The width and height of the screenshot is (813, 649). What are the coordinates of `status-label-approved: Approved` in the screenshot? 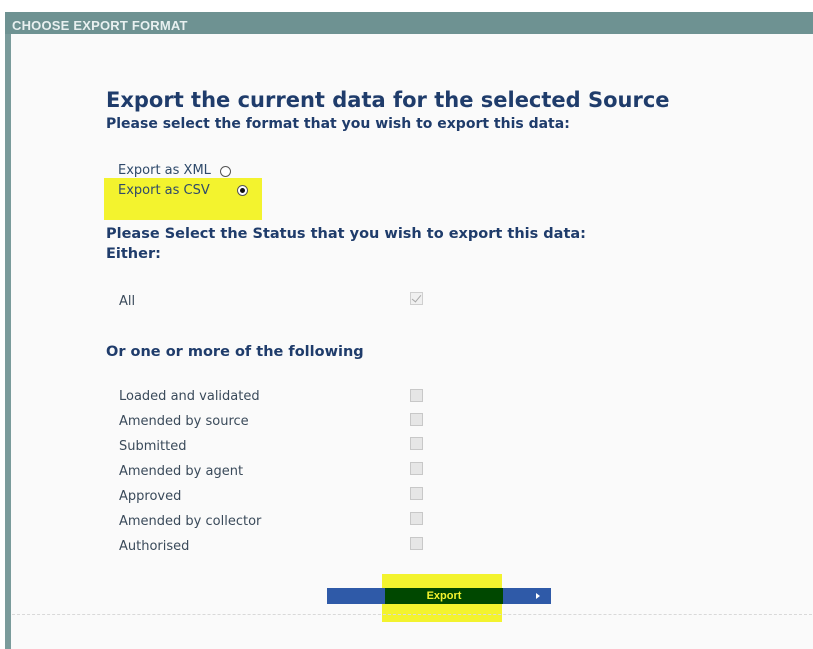 It's located at (150, 496).